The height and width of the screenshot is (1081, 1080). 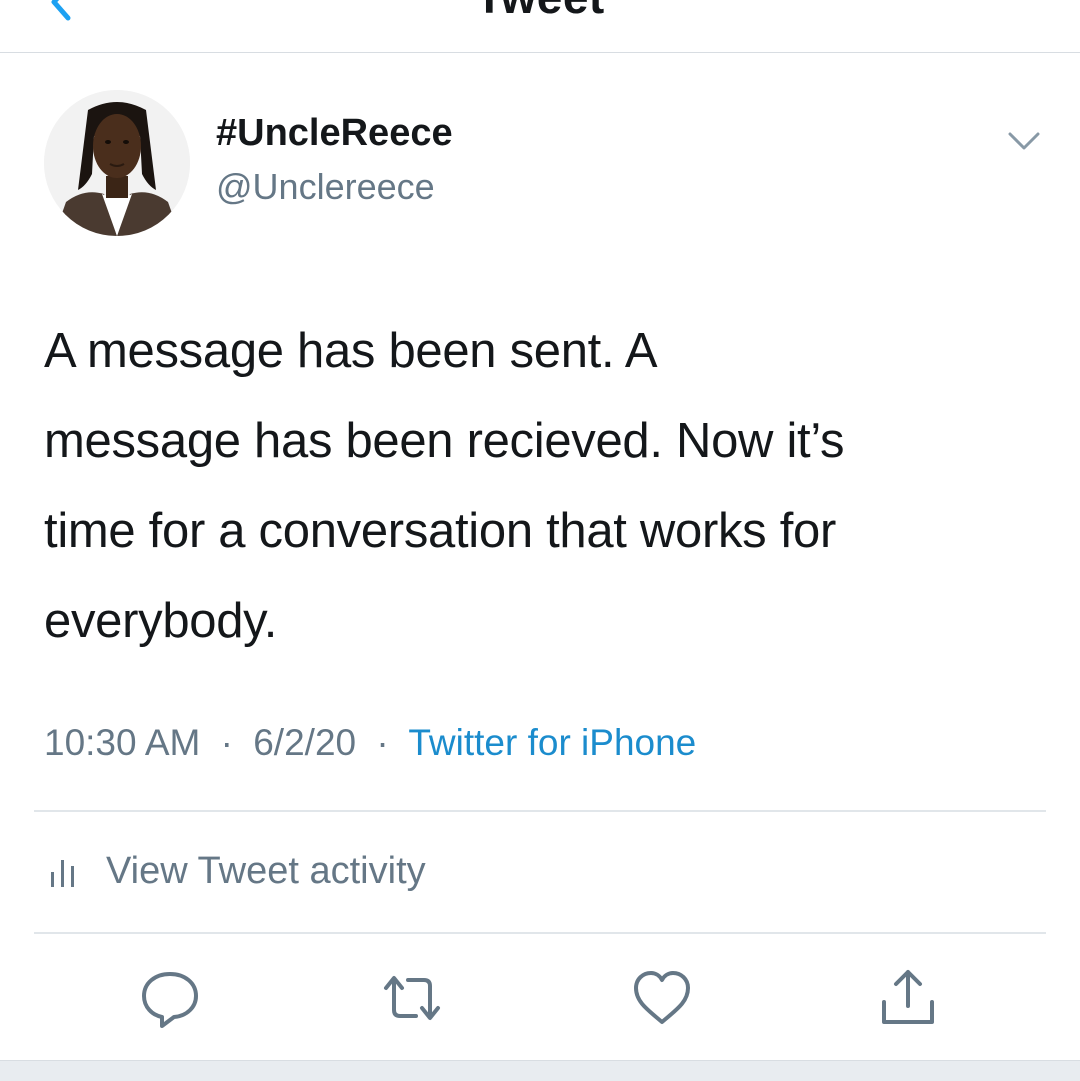 I want to click on avatar, so click(x=117, y=163).